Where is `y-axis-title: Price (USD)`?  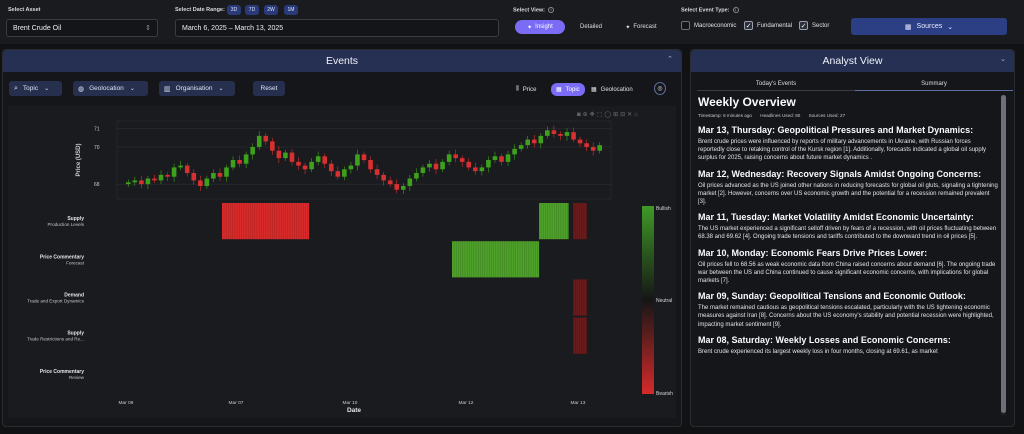 y-axis-title: Price (USD) is located at coordinates (79, 159).